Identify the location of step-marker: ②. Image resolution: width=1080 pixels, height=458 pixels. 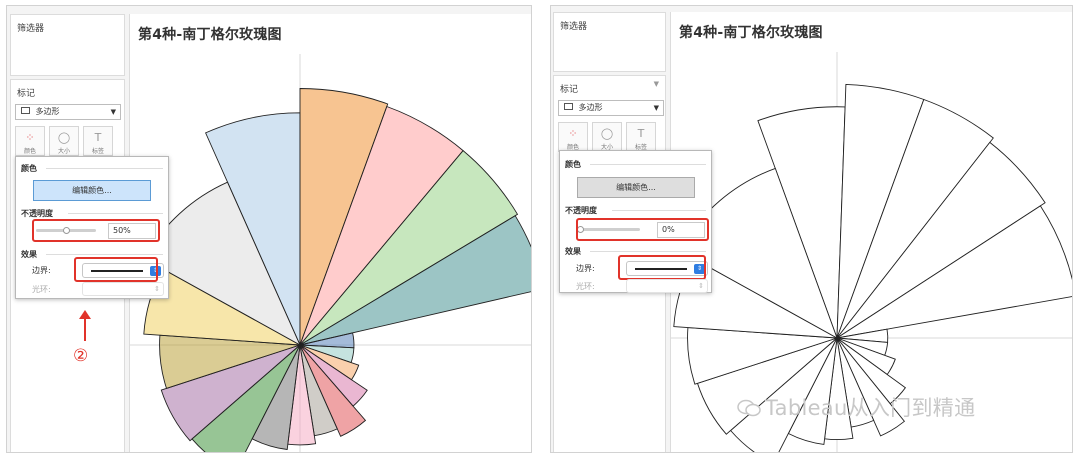
(81, 356).